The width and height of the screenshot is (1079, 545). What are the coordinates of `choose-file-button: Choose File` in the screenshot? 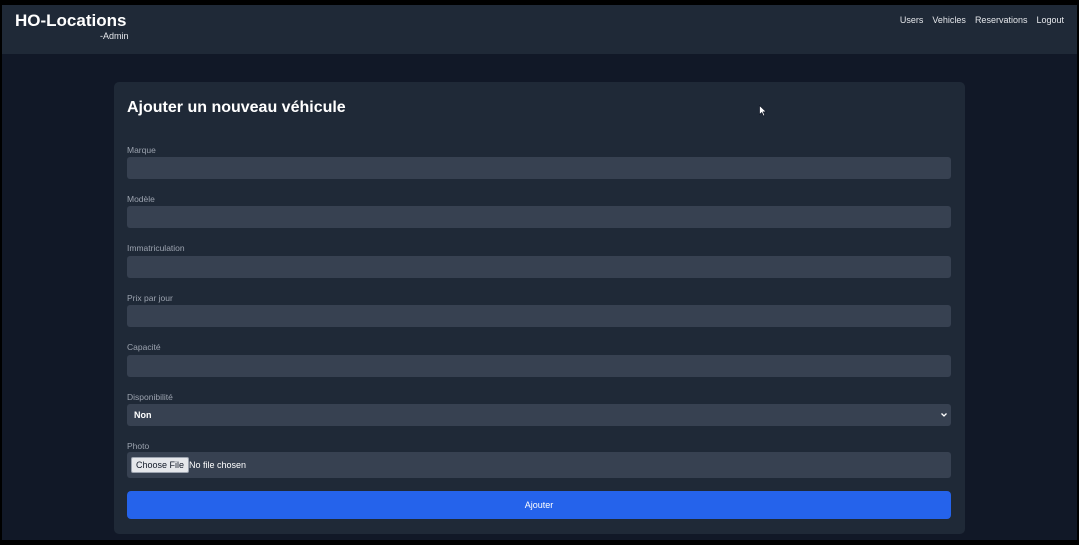 It's located at (160, 465).